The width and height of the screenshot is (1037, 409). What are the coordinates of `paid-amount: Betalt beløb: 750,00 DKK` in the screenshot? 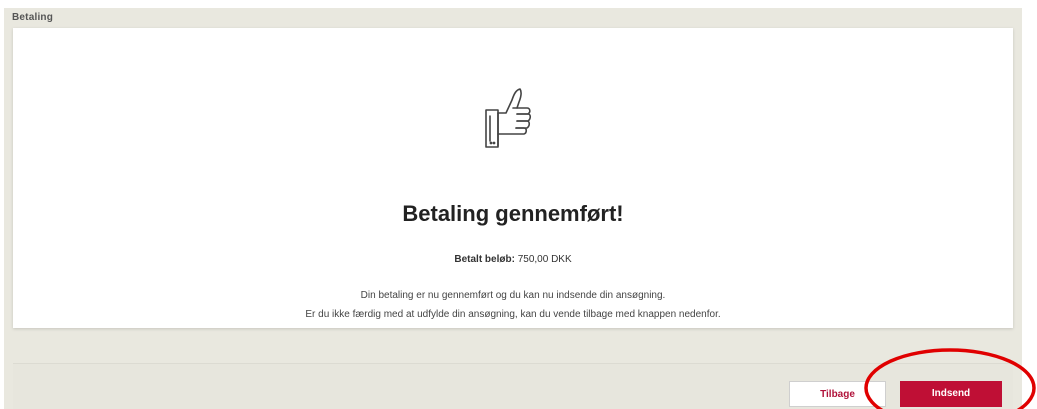 It's located at (513, 259).